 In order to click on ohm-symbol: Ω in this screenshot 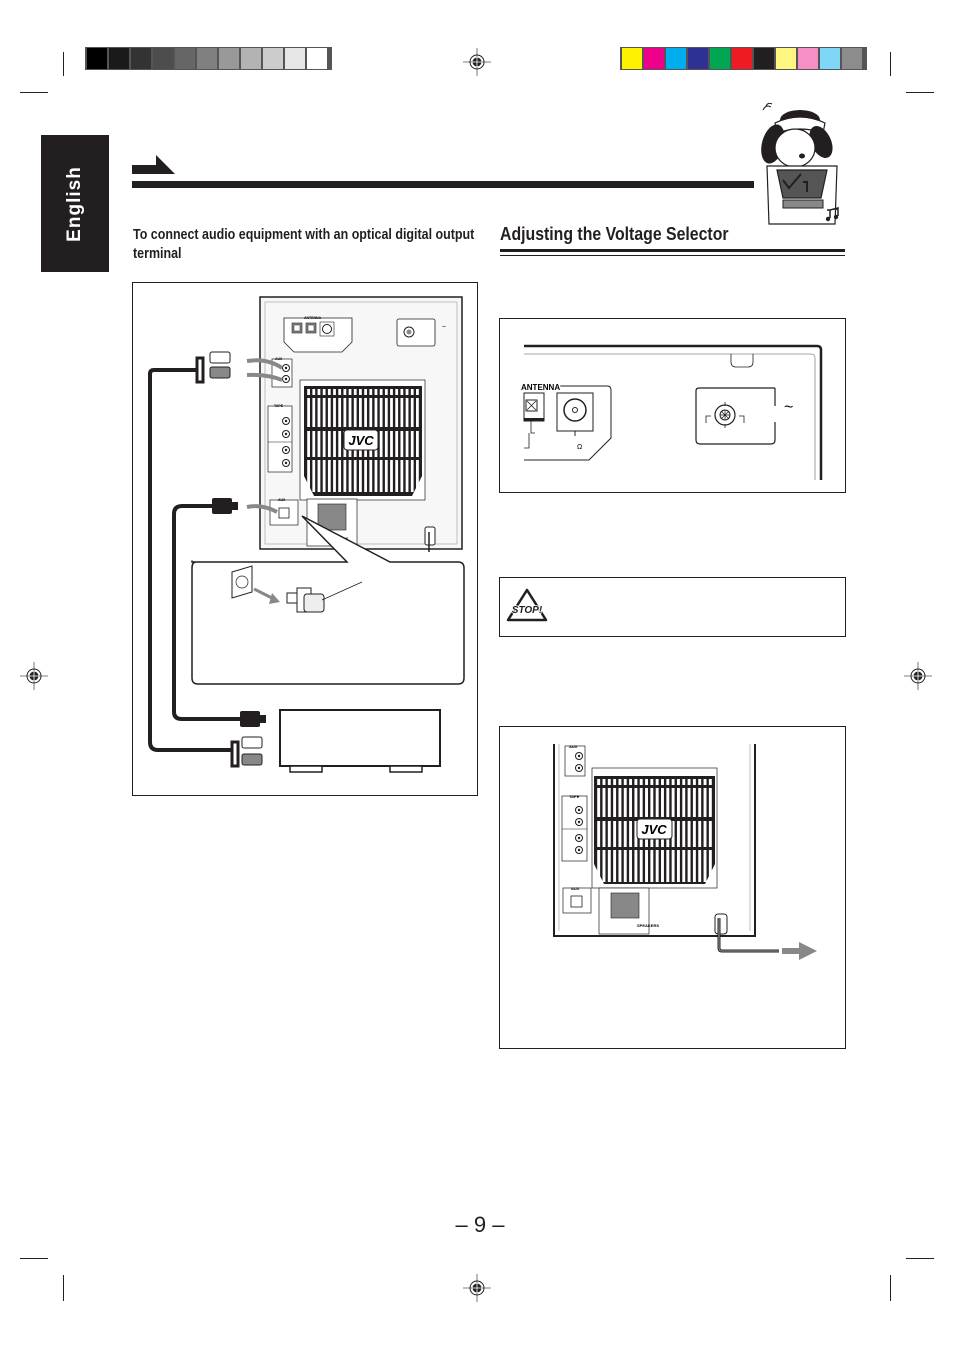, I will do `click(579, 447)`.